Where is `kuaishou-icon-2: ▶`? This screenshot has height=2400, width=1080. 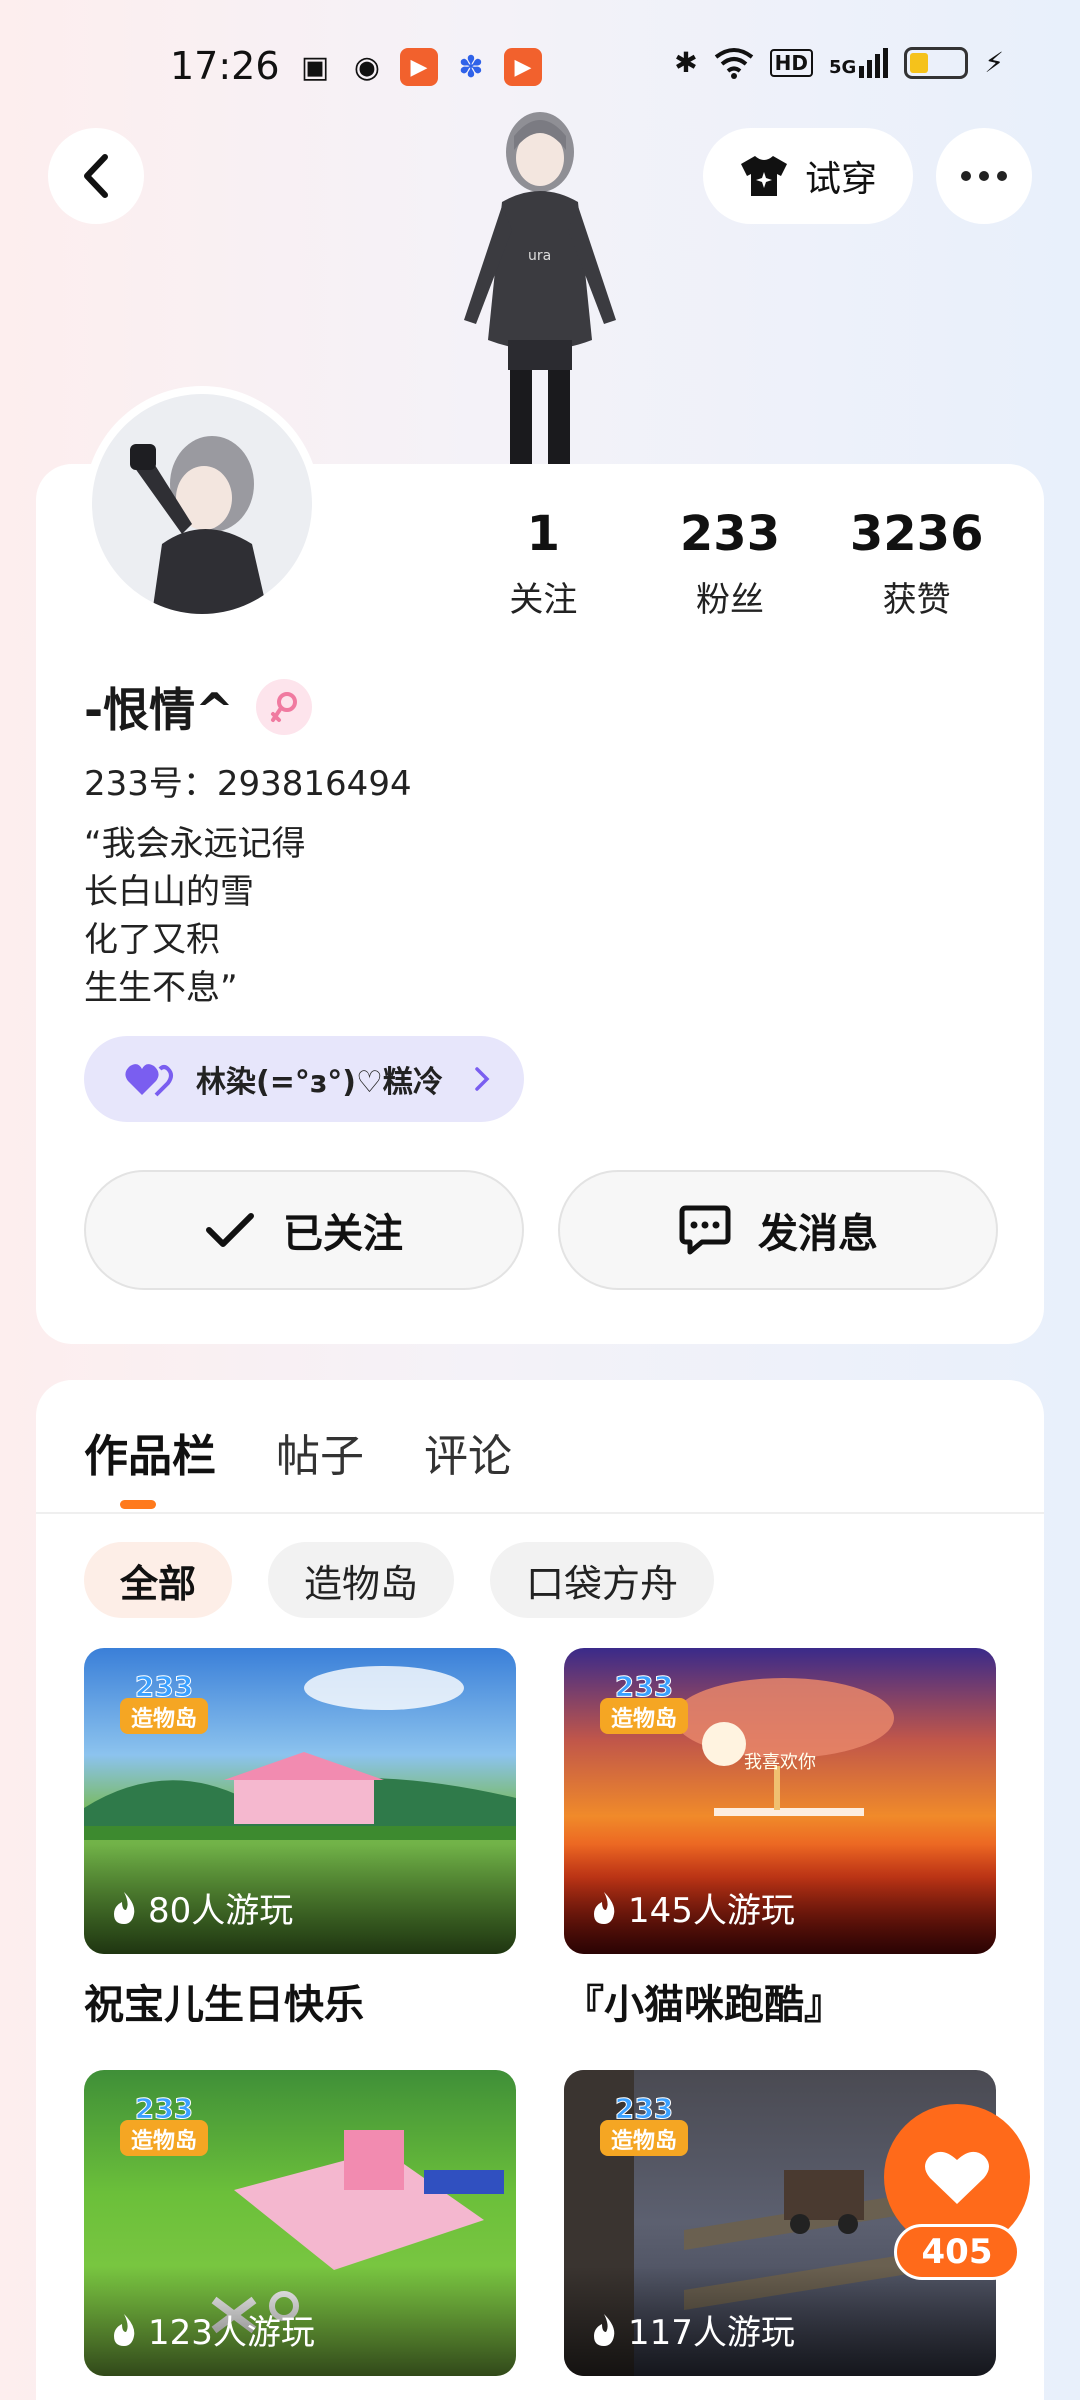
kuaishou-icon-2: ▶ is located at coordinates (523, 67).